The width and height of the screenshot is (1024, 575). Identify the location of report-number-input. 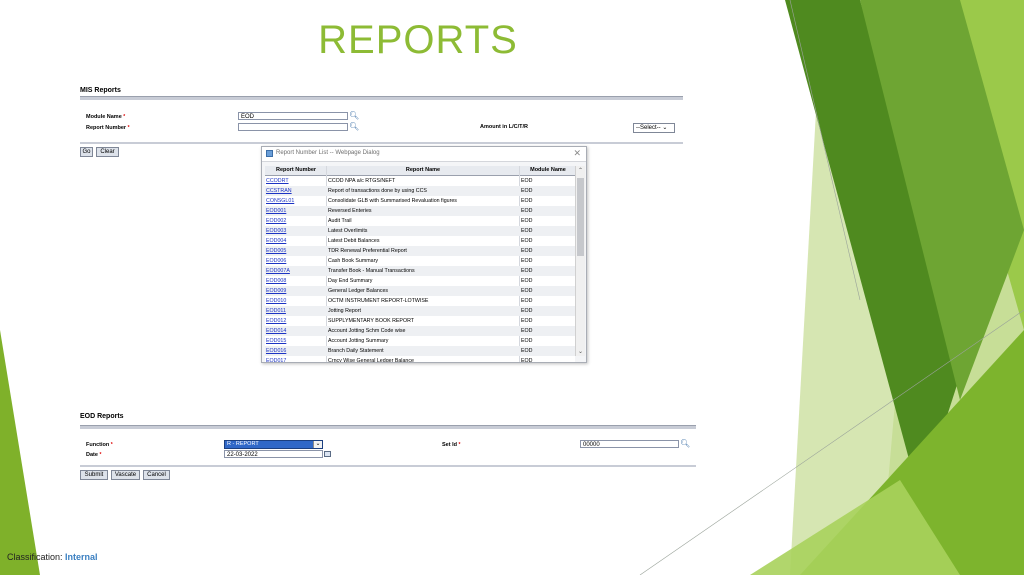
(293, 127).